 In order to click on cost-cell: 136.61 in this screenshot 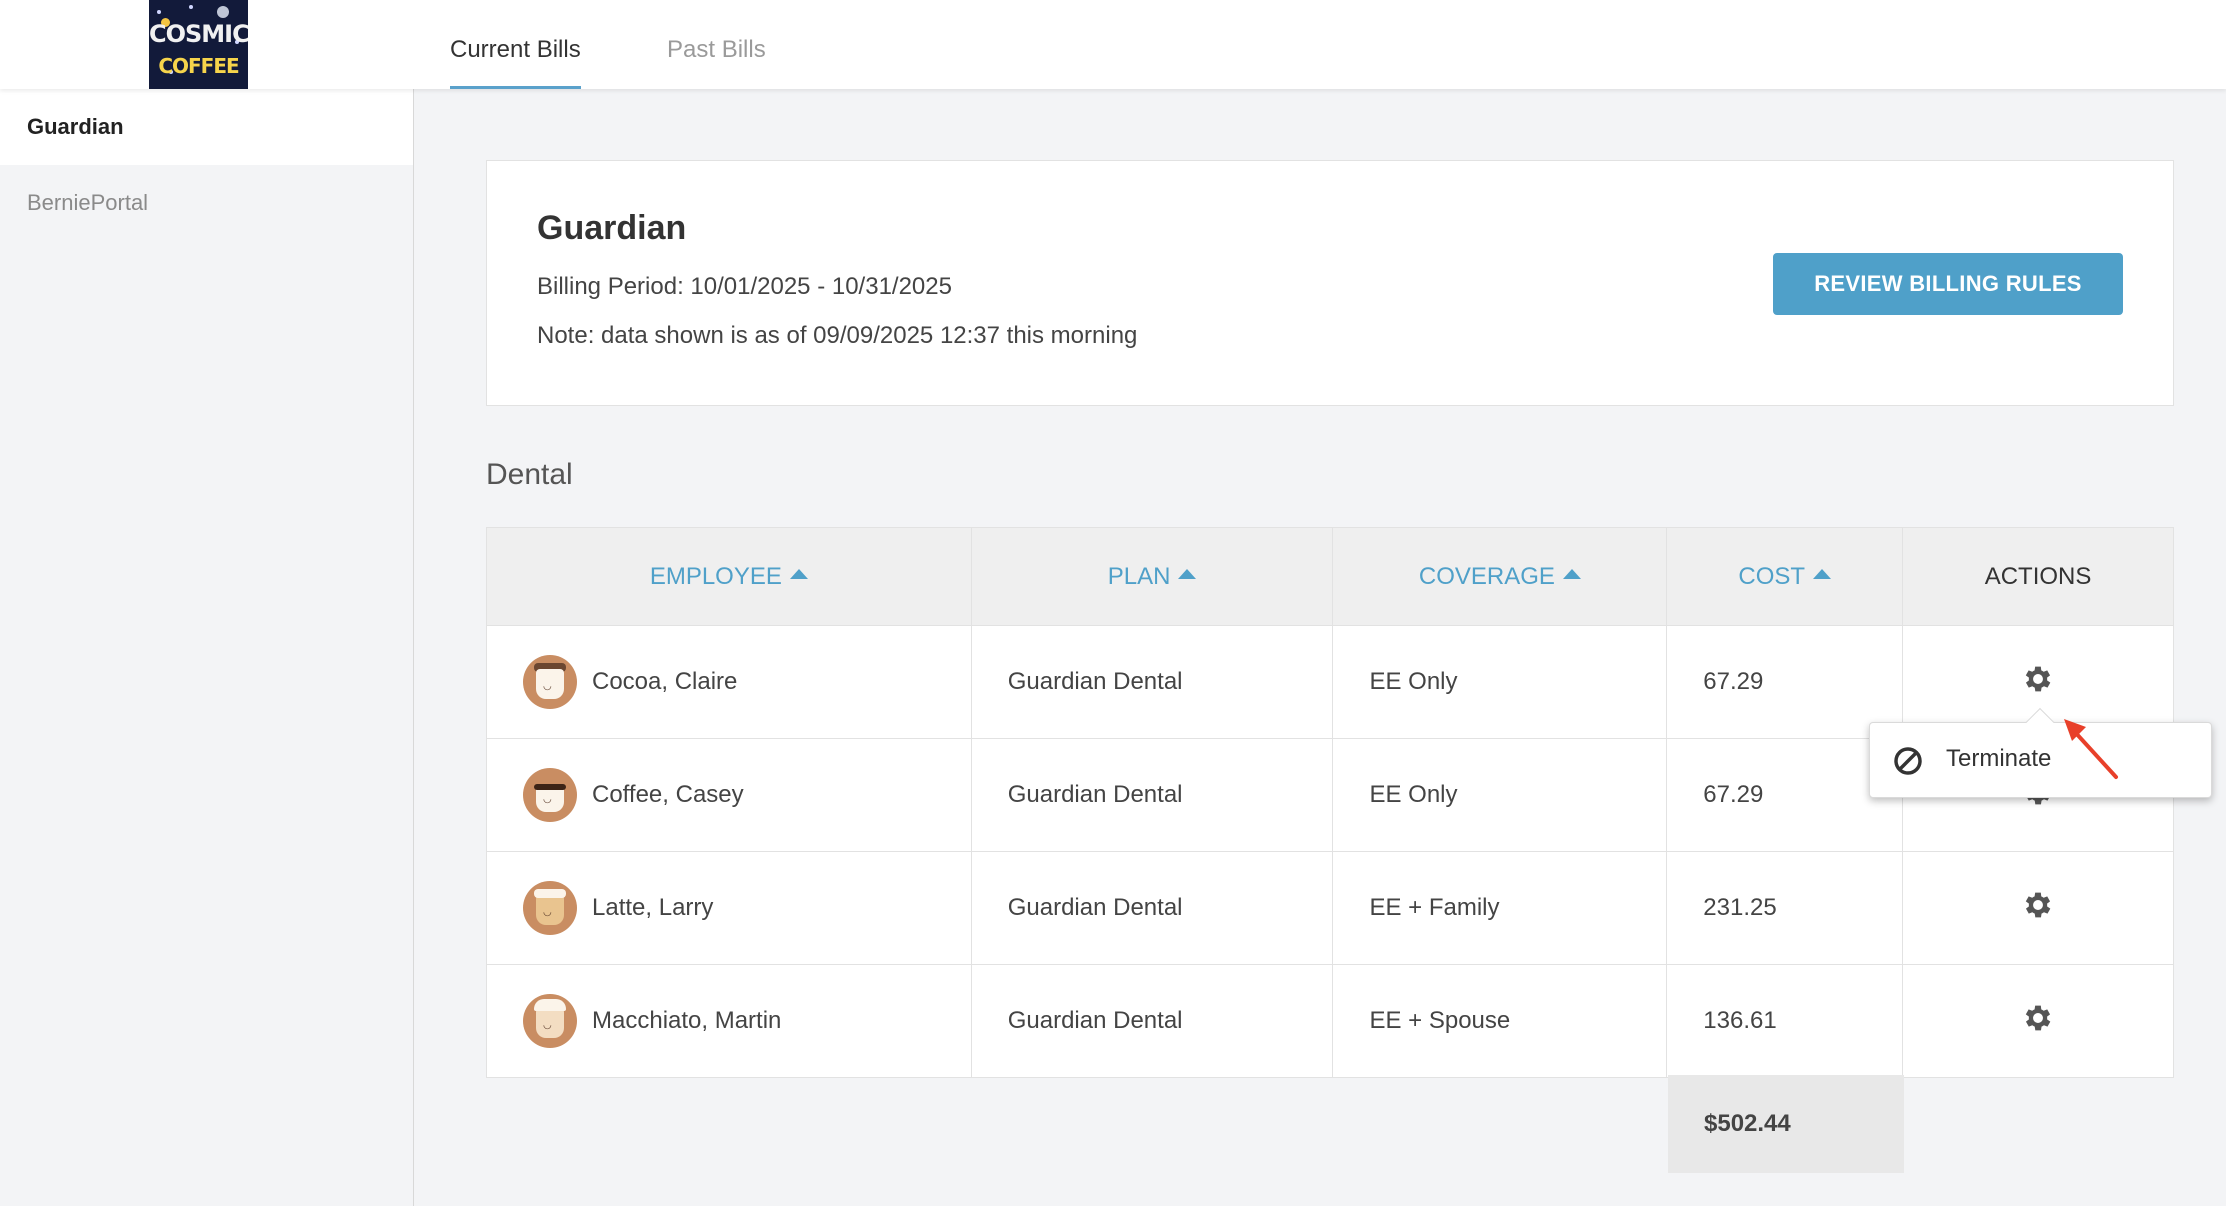, I will do `click(1785, 1021)`.